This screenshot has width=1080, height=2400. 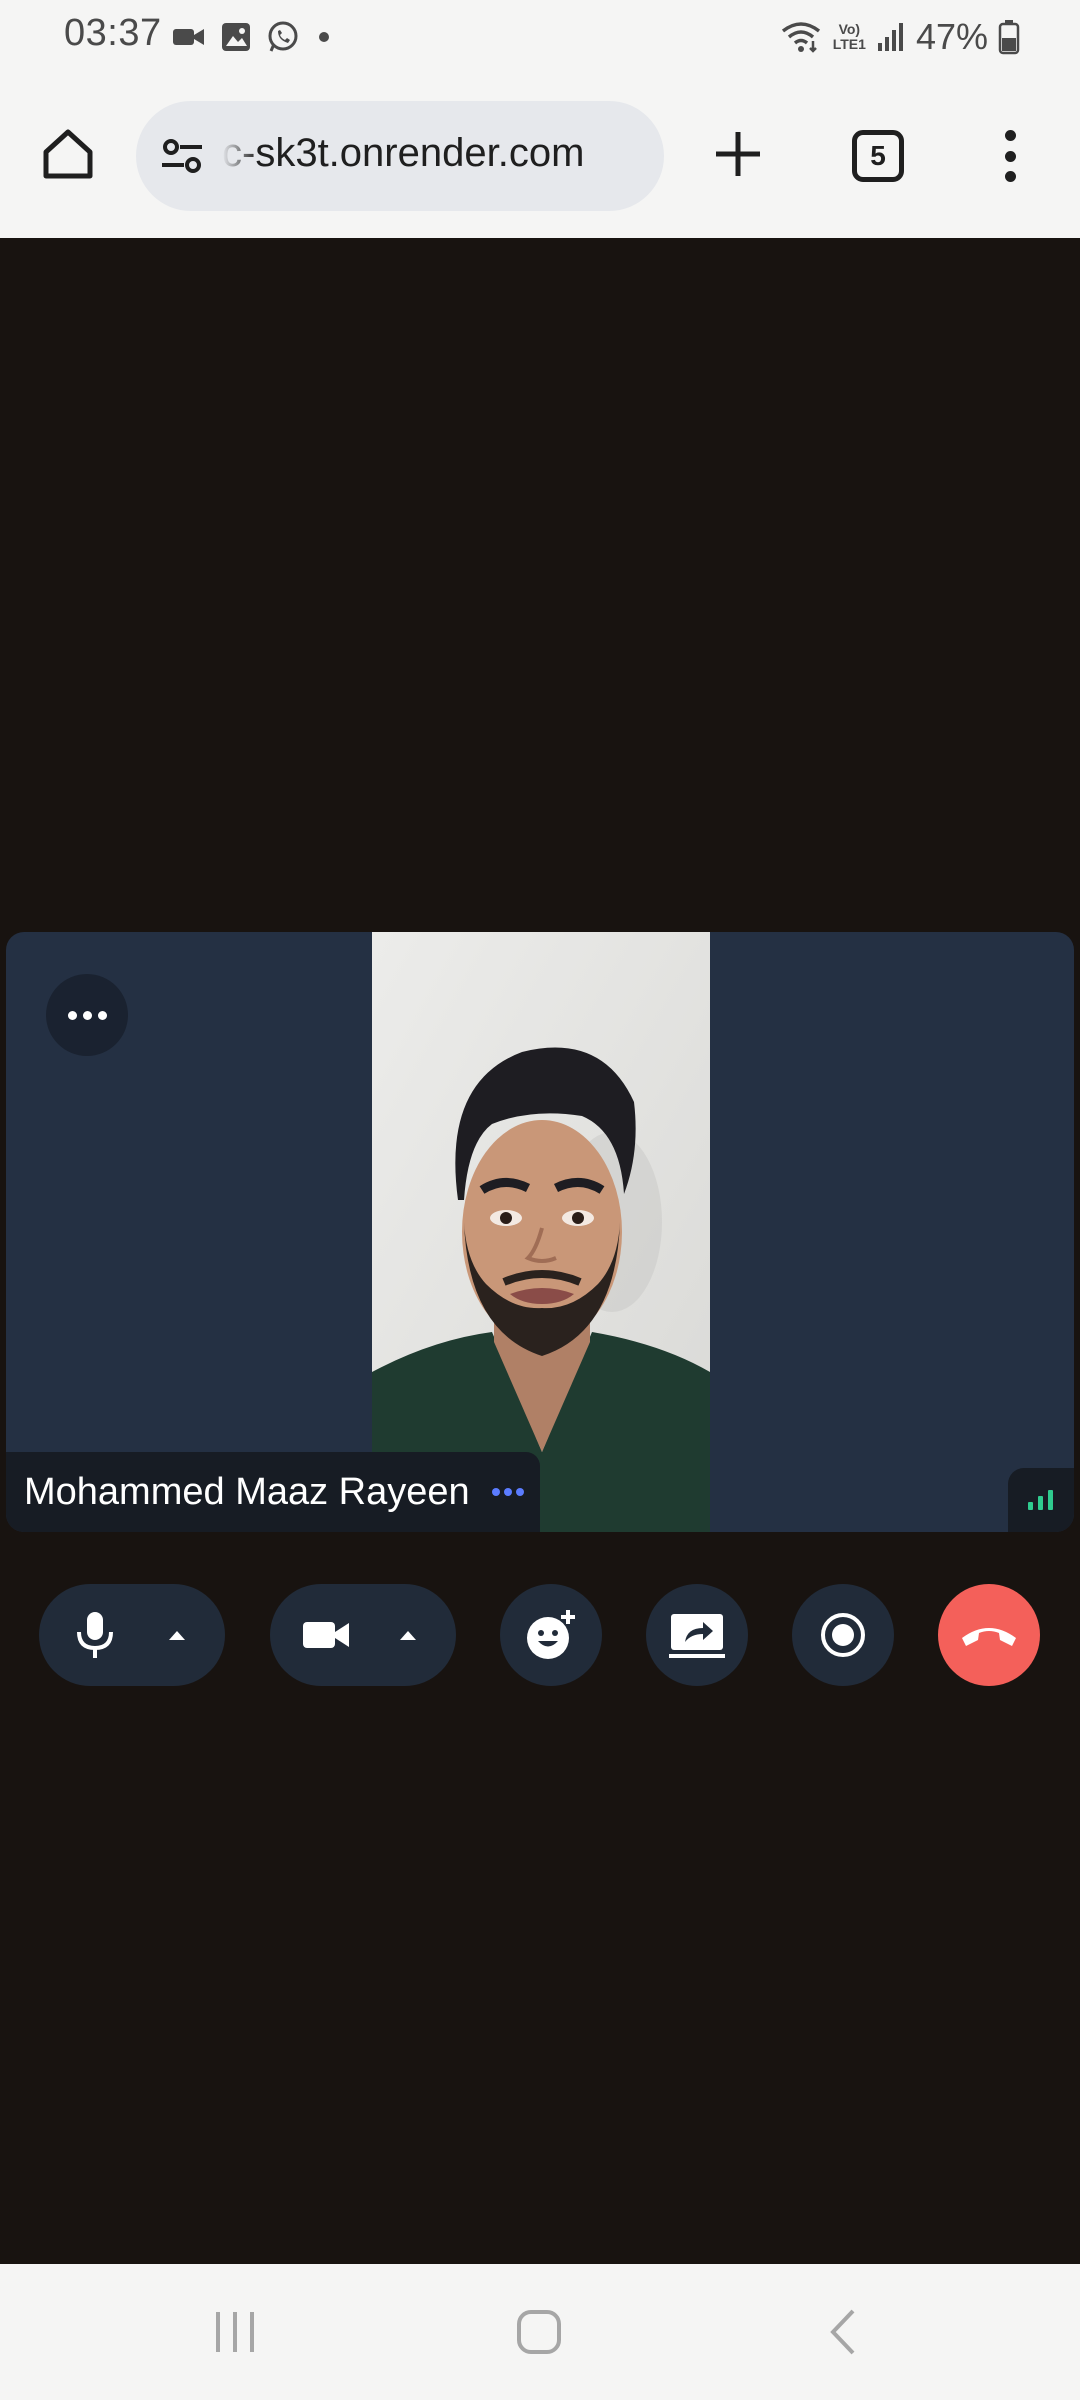 I want to click on speaking-indicator-icon, so click(x=507, y=1492).